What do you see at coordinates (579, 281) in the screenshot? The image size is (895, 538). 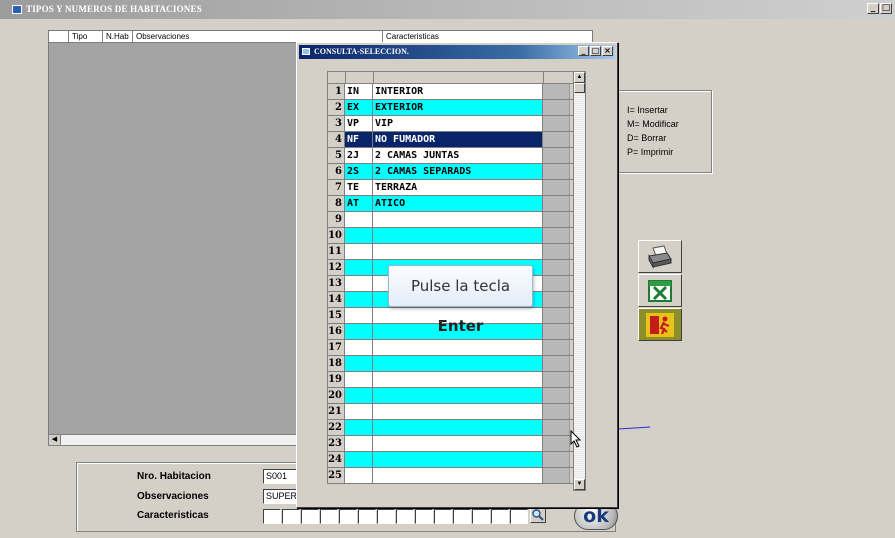 I see `selection-table-vscrollbar: ▲ ▼` at bounding box center [579, 281].